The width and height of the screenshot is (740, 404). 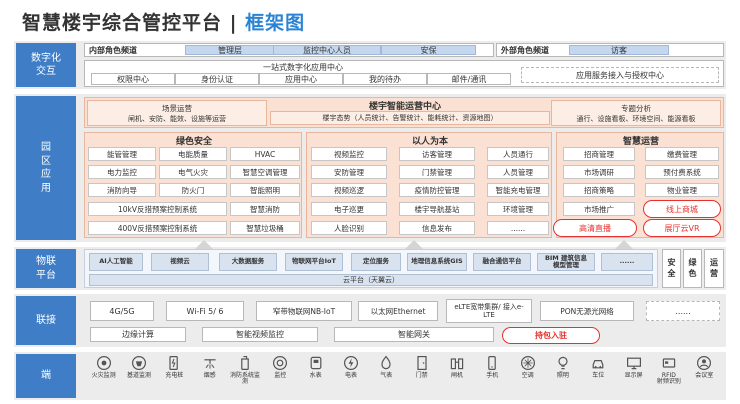 I want to click on people-cell: 安防管理, so click(x=349, y=172).